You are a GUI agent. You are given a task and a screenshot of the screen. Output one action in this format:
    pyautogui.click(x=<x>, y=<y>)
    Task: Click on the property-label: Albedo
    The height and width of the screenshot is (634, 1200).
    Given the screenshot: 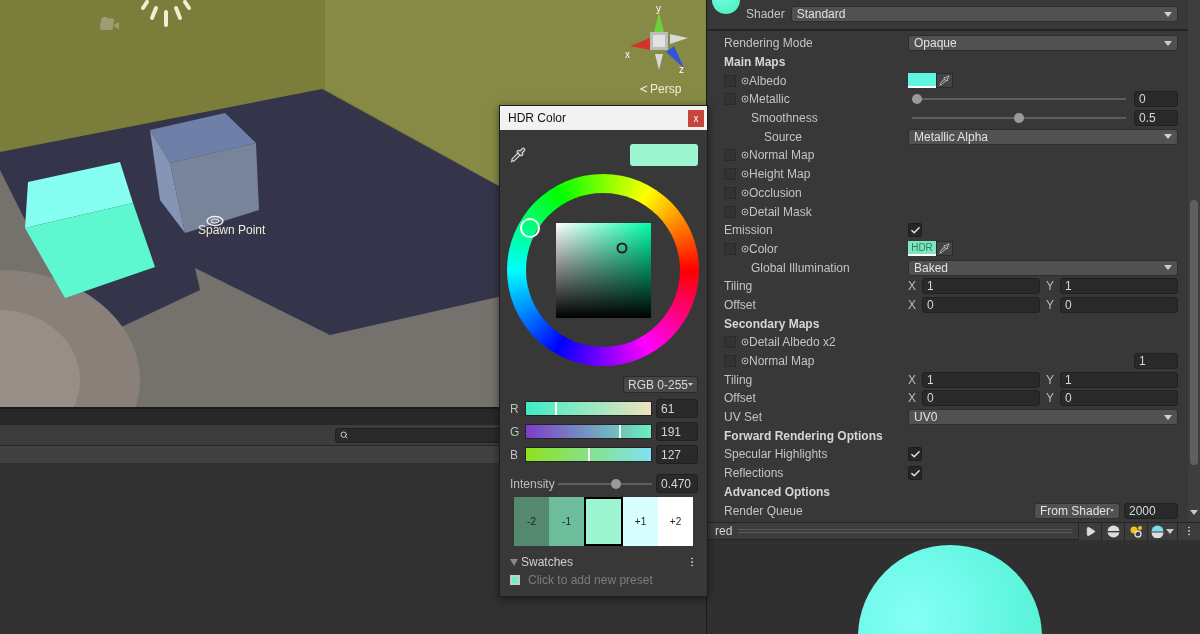 What is the action you would take?
    pyautogui.click(x=768, y=80)
    